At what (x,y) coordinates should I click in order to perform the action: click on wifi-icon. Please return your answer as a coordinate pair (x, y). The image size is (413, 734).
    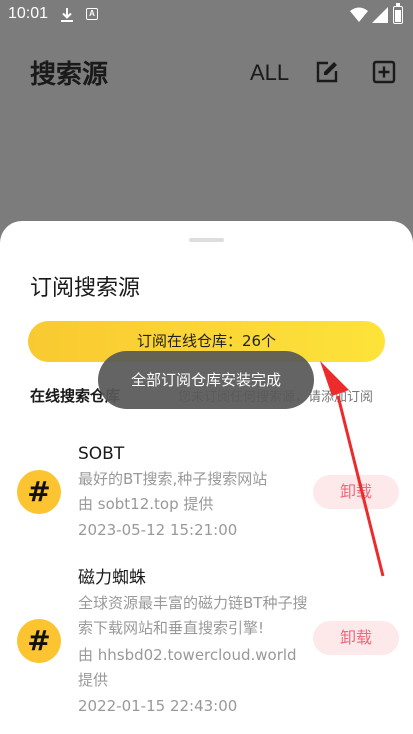
    Looking at the image, I should click on (359, 14).